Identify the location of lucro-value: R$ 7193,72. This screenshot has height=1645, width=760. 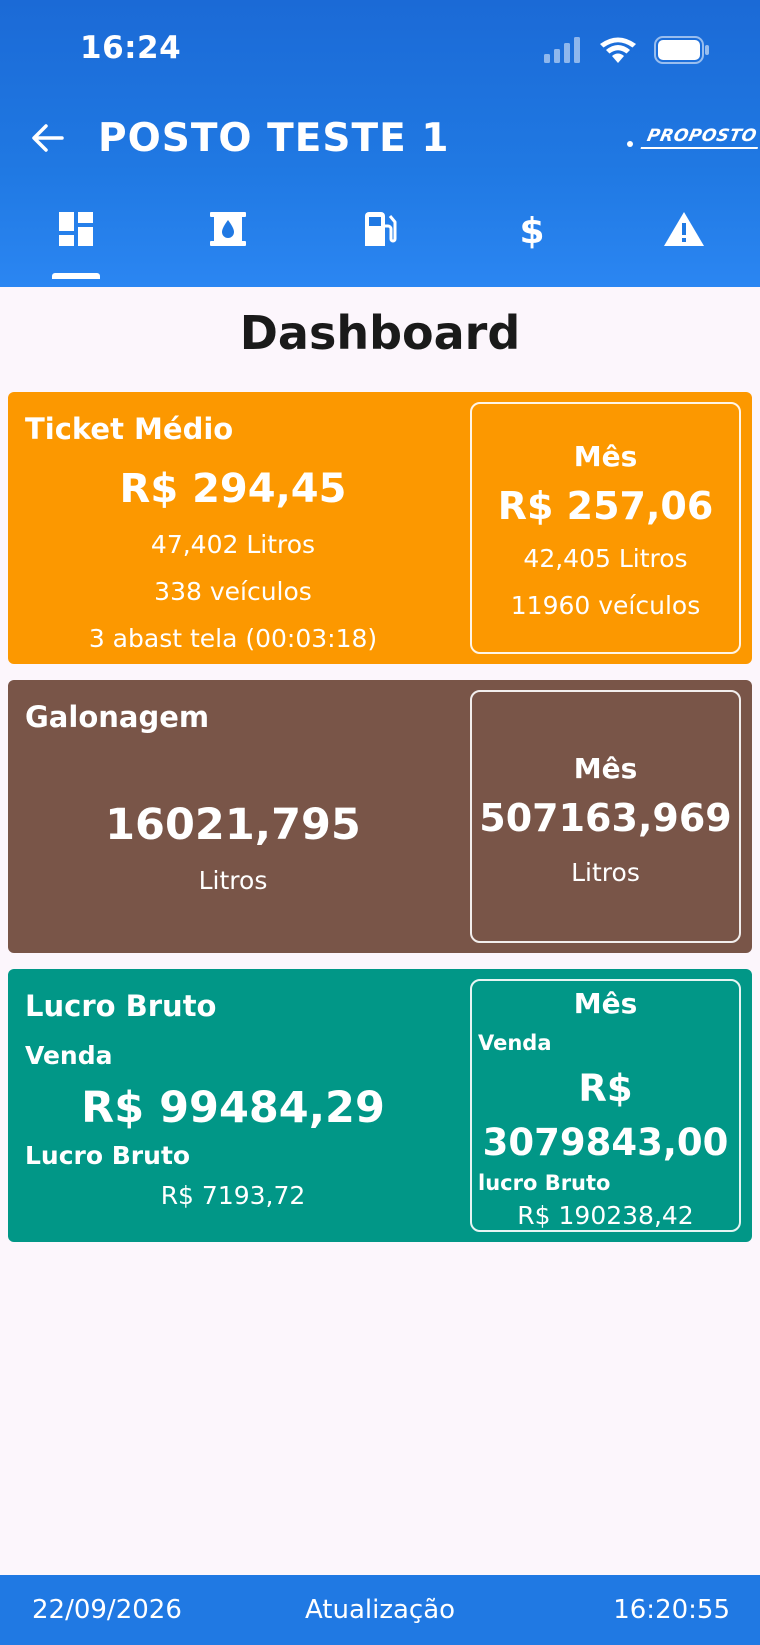
(233, 1195).